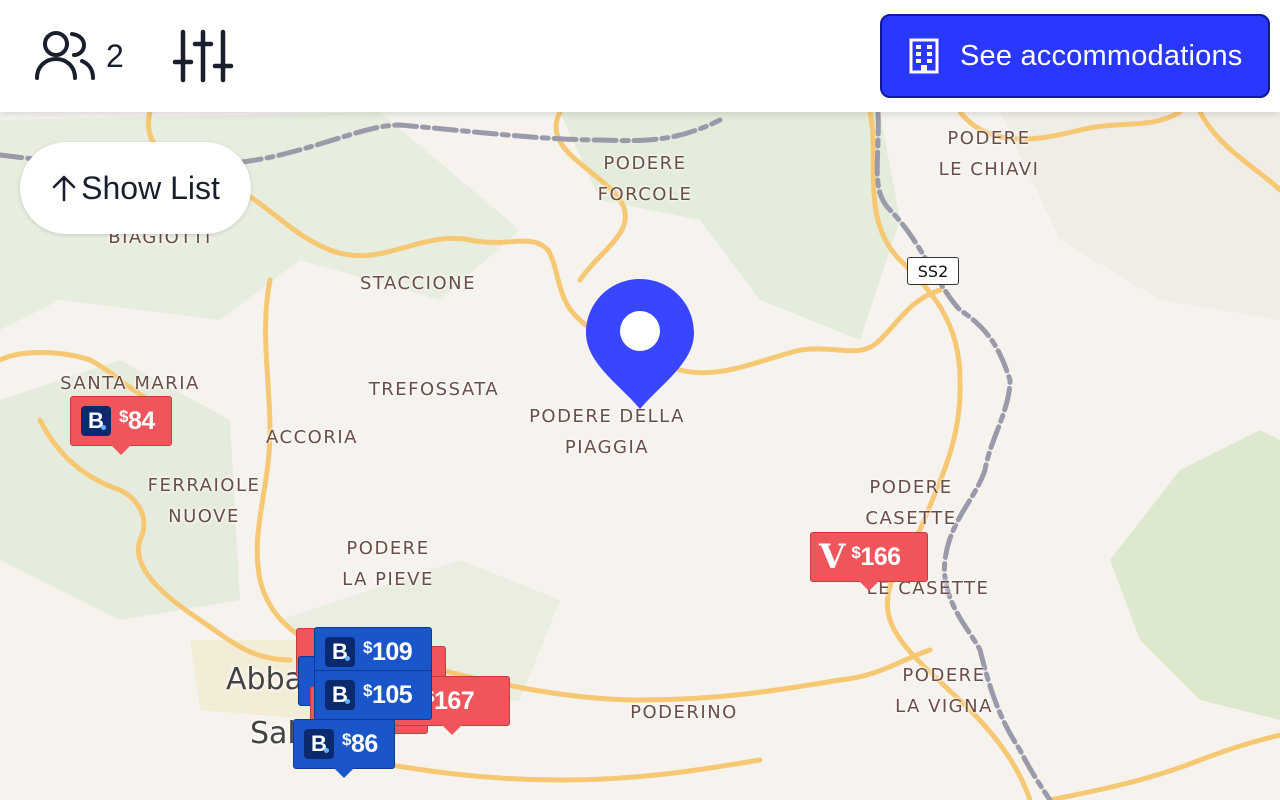  I want to click on town-label: Abba, so click(264, 679).